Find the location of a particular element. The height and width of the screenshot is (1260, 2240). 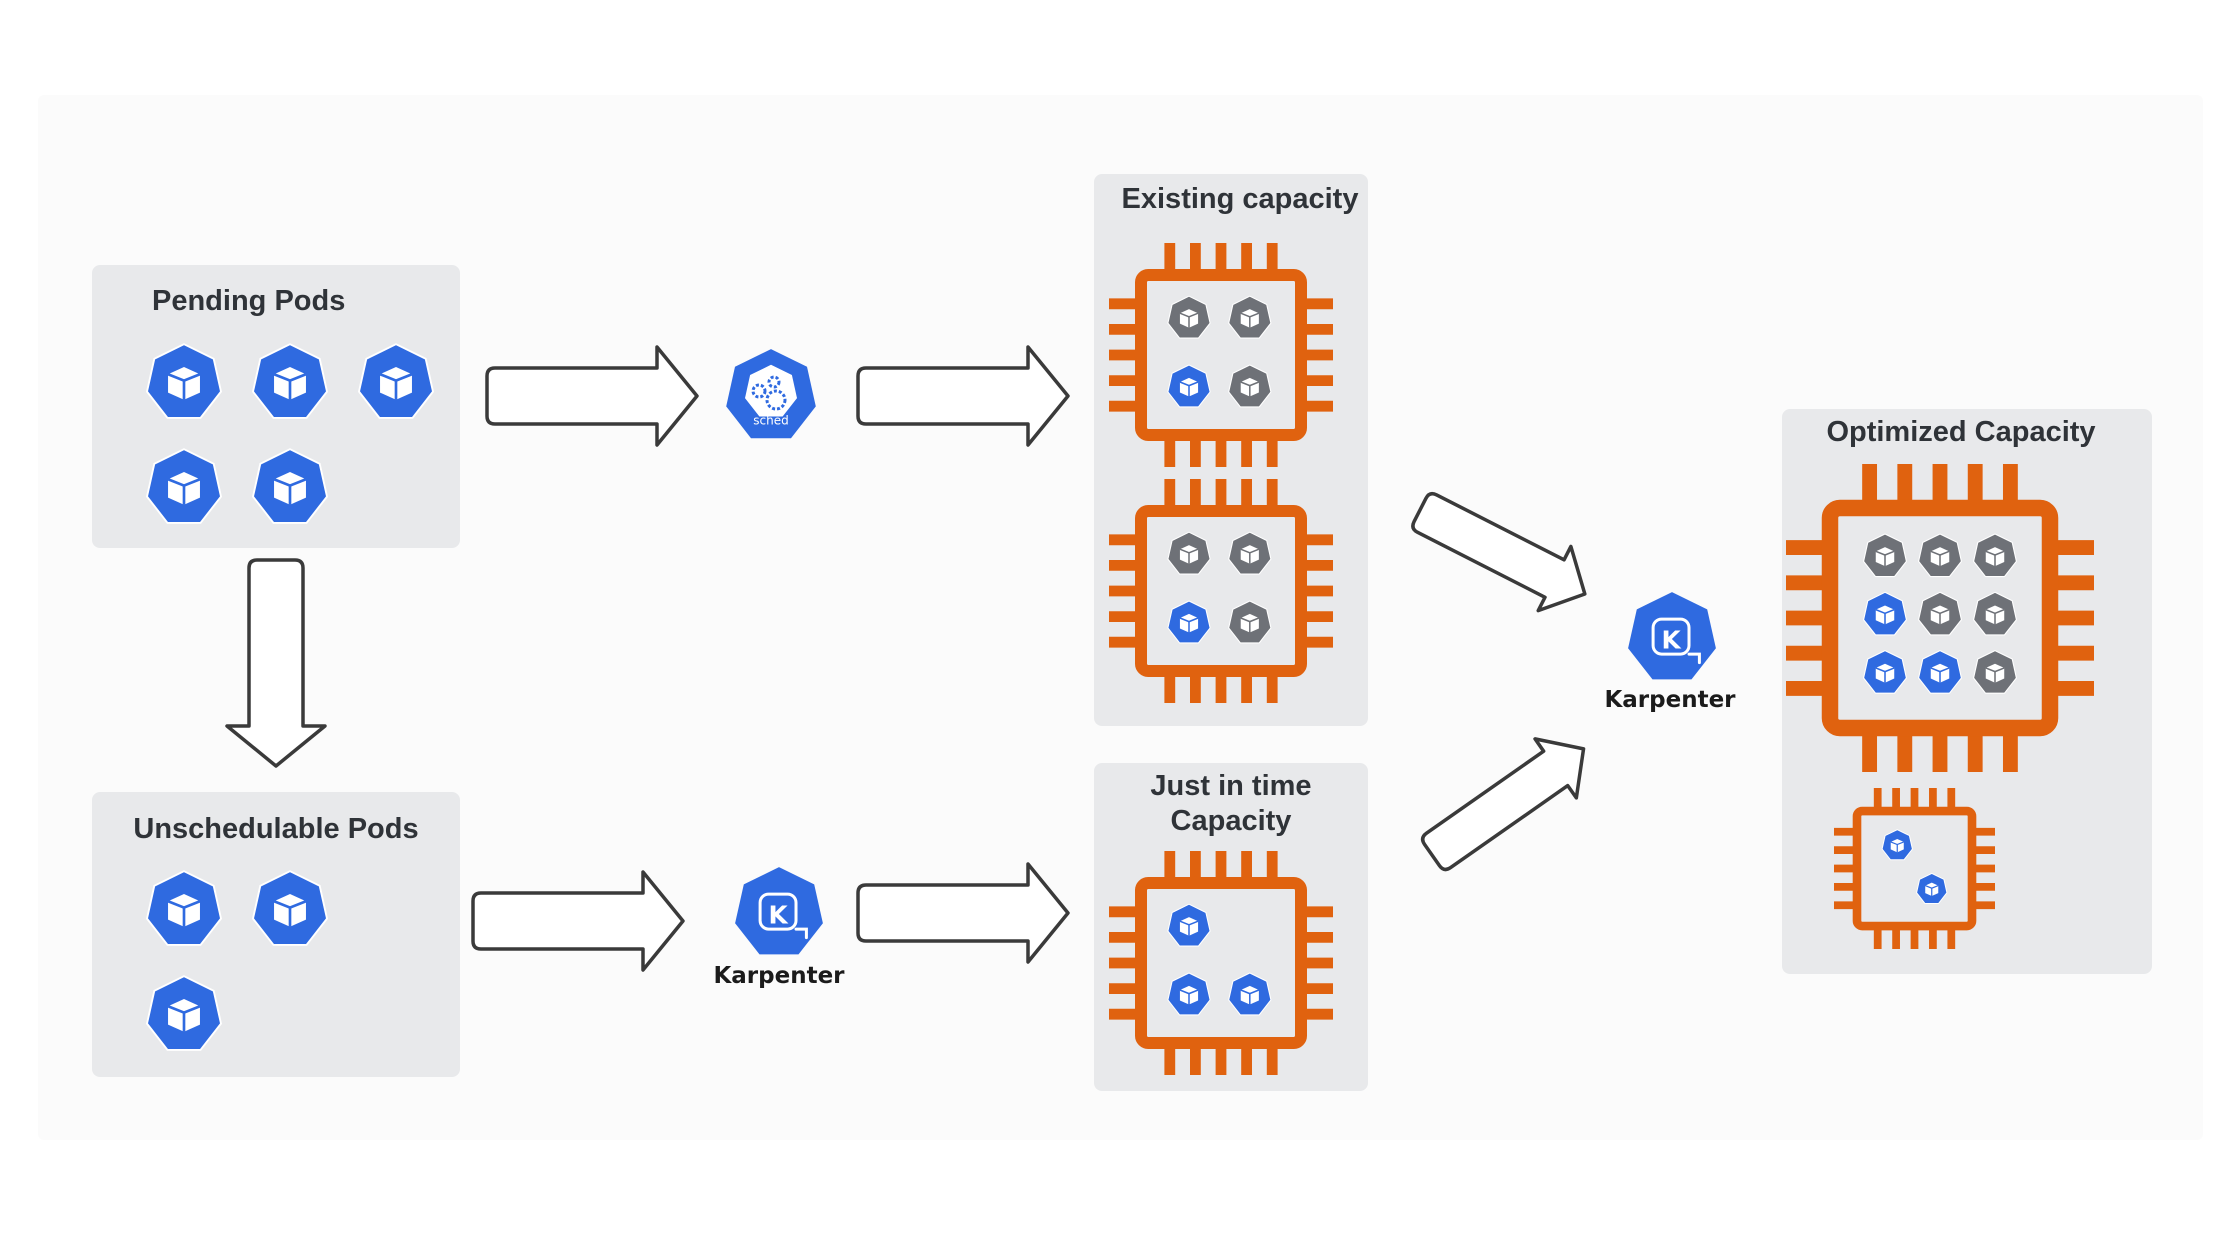

just-in-time-capacity-panel: Just in time Capacity is located at coordinates (1231, 927).